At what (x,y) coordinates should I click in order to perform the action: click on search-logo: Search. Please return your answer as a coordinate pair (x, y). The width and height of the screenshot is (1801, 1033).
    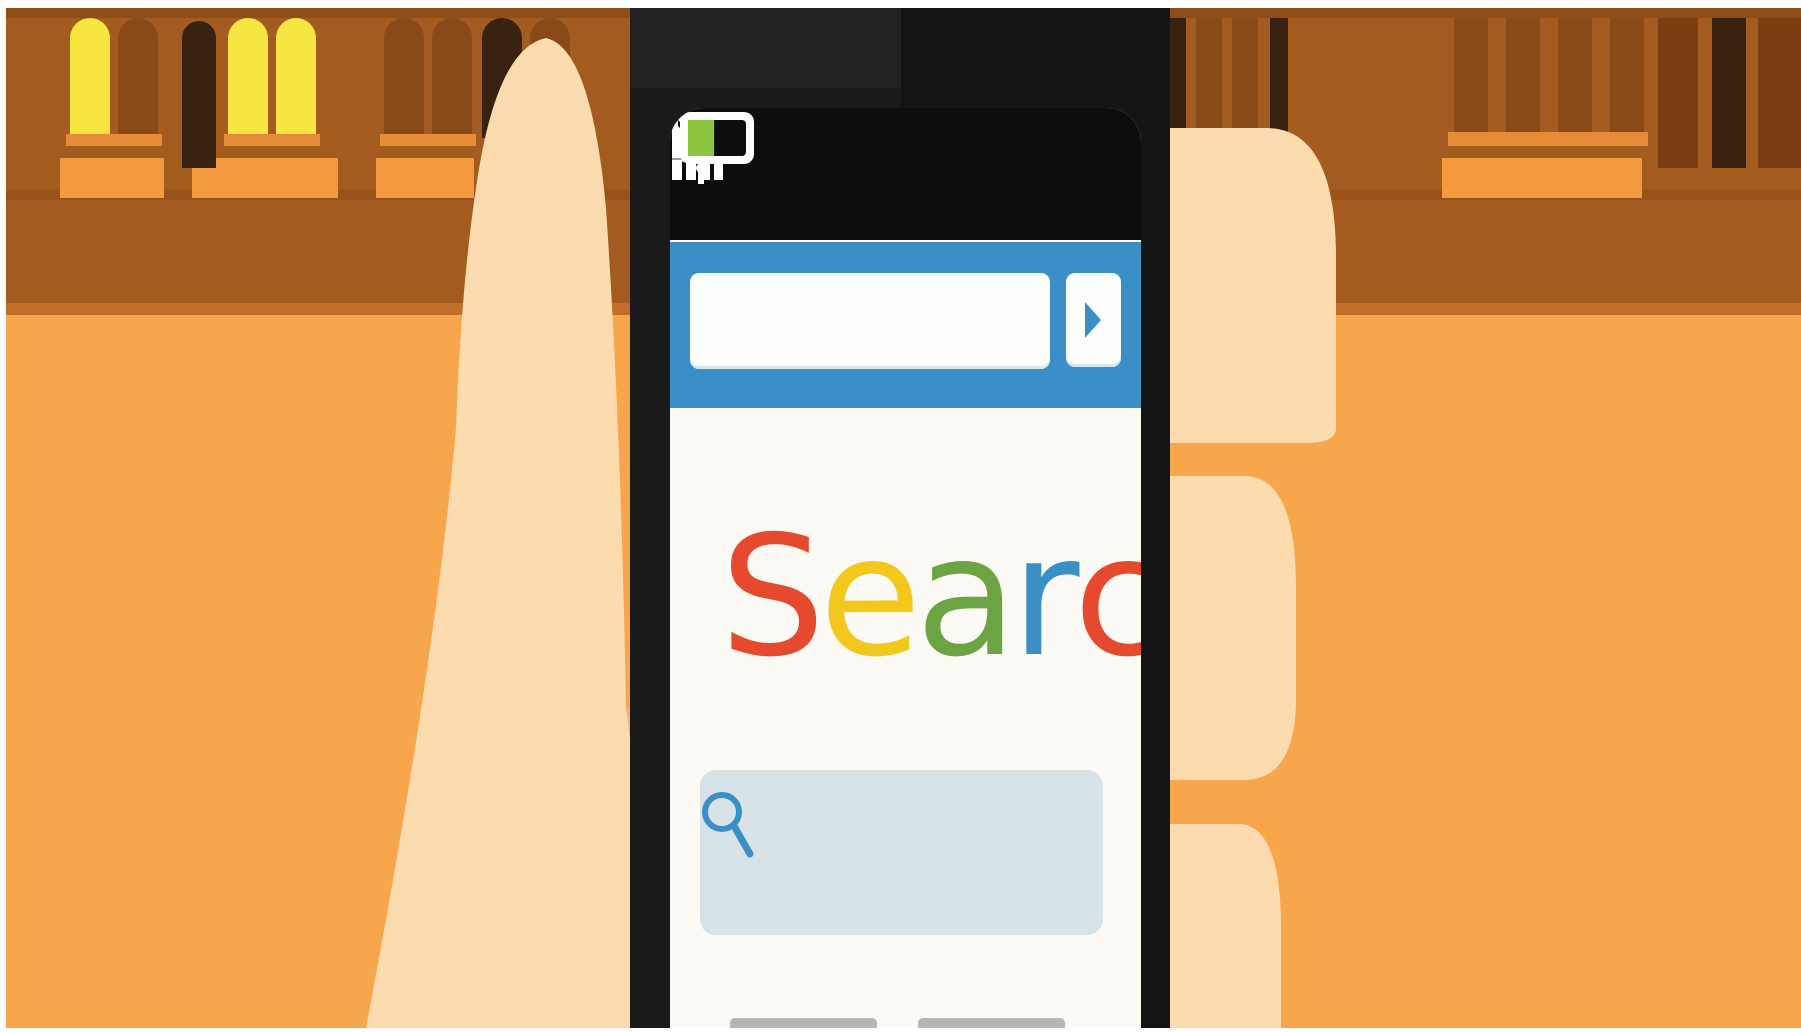
    Looking at the image, I should click on (930, 597).